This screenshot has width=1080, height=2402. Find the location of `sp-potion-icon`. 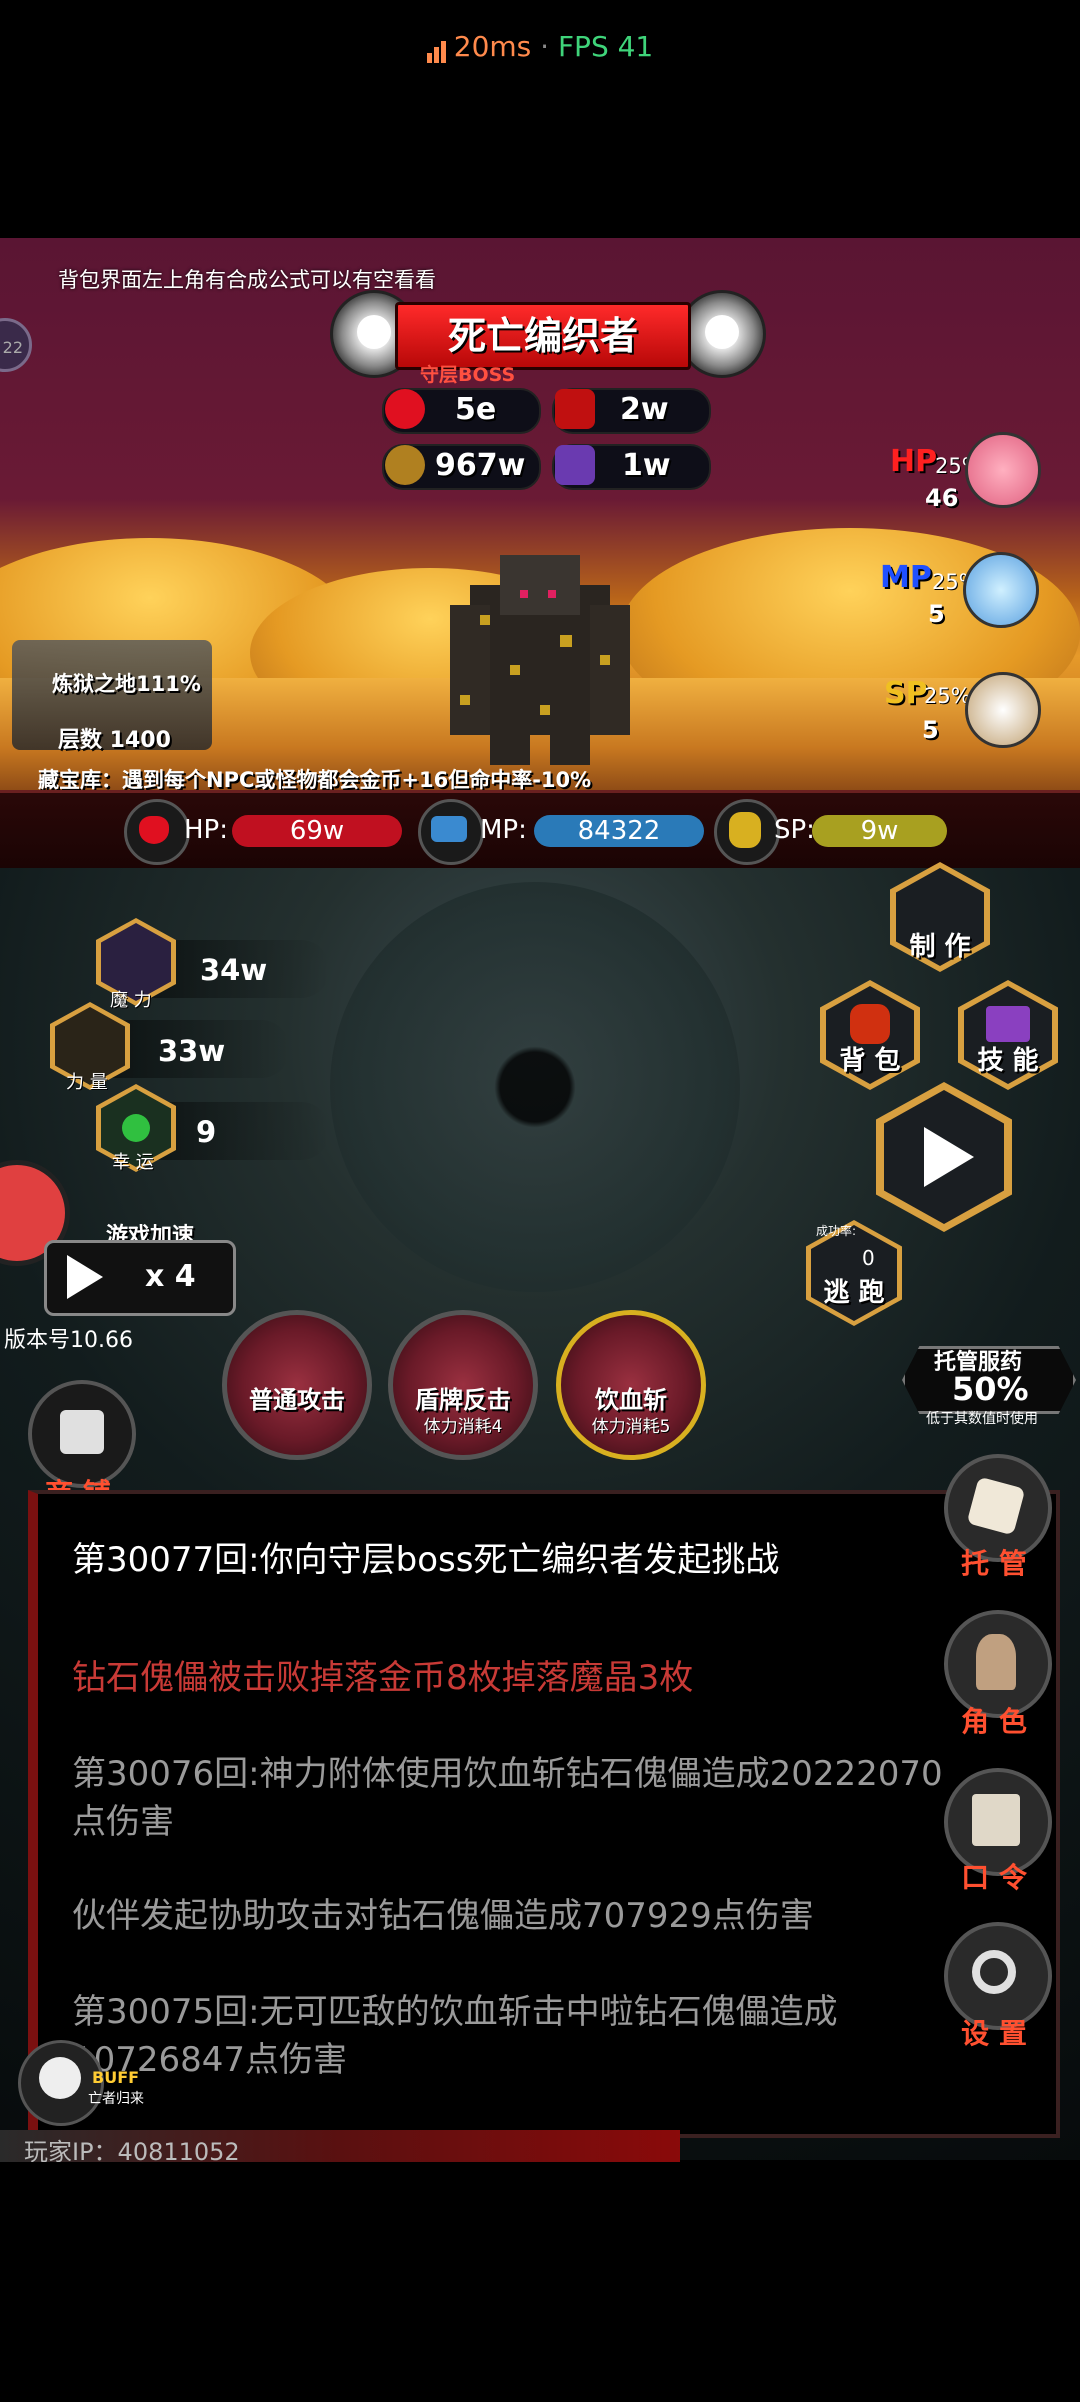

sp-potion-icon is located at coordinates (1003, 710).